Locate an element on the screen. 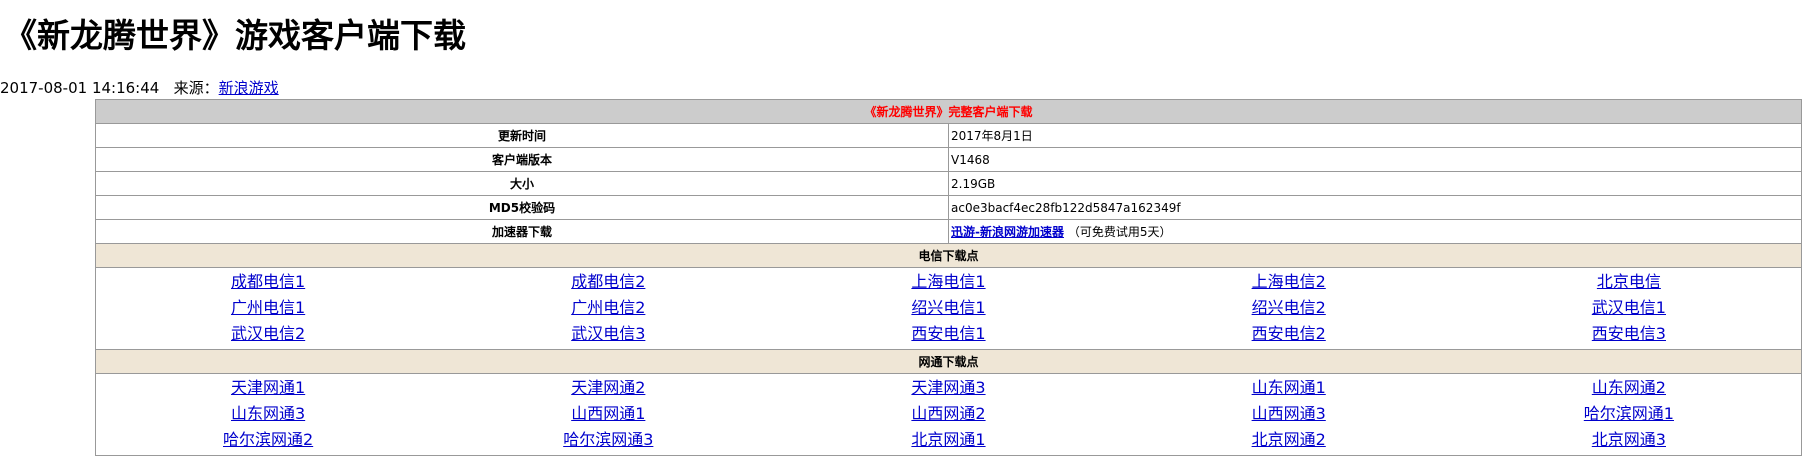 The width and height of the screenshot is (1816, 472). download-link: 西安电信1 is located at coordinates (948, 334).